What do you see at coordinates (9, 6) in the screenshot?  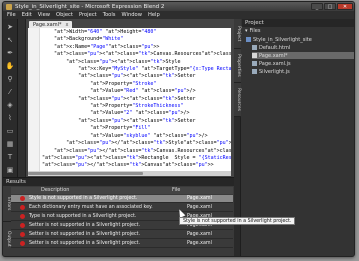 I see `blend-app-icon` at bounding box center [9, 6].